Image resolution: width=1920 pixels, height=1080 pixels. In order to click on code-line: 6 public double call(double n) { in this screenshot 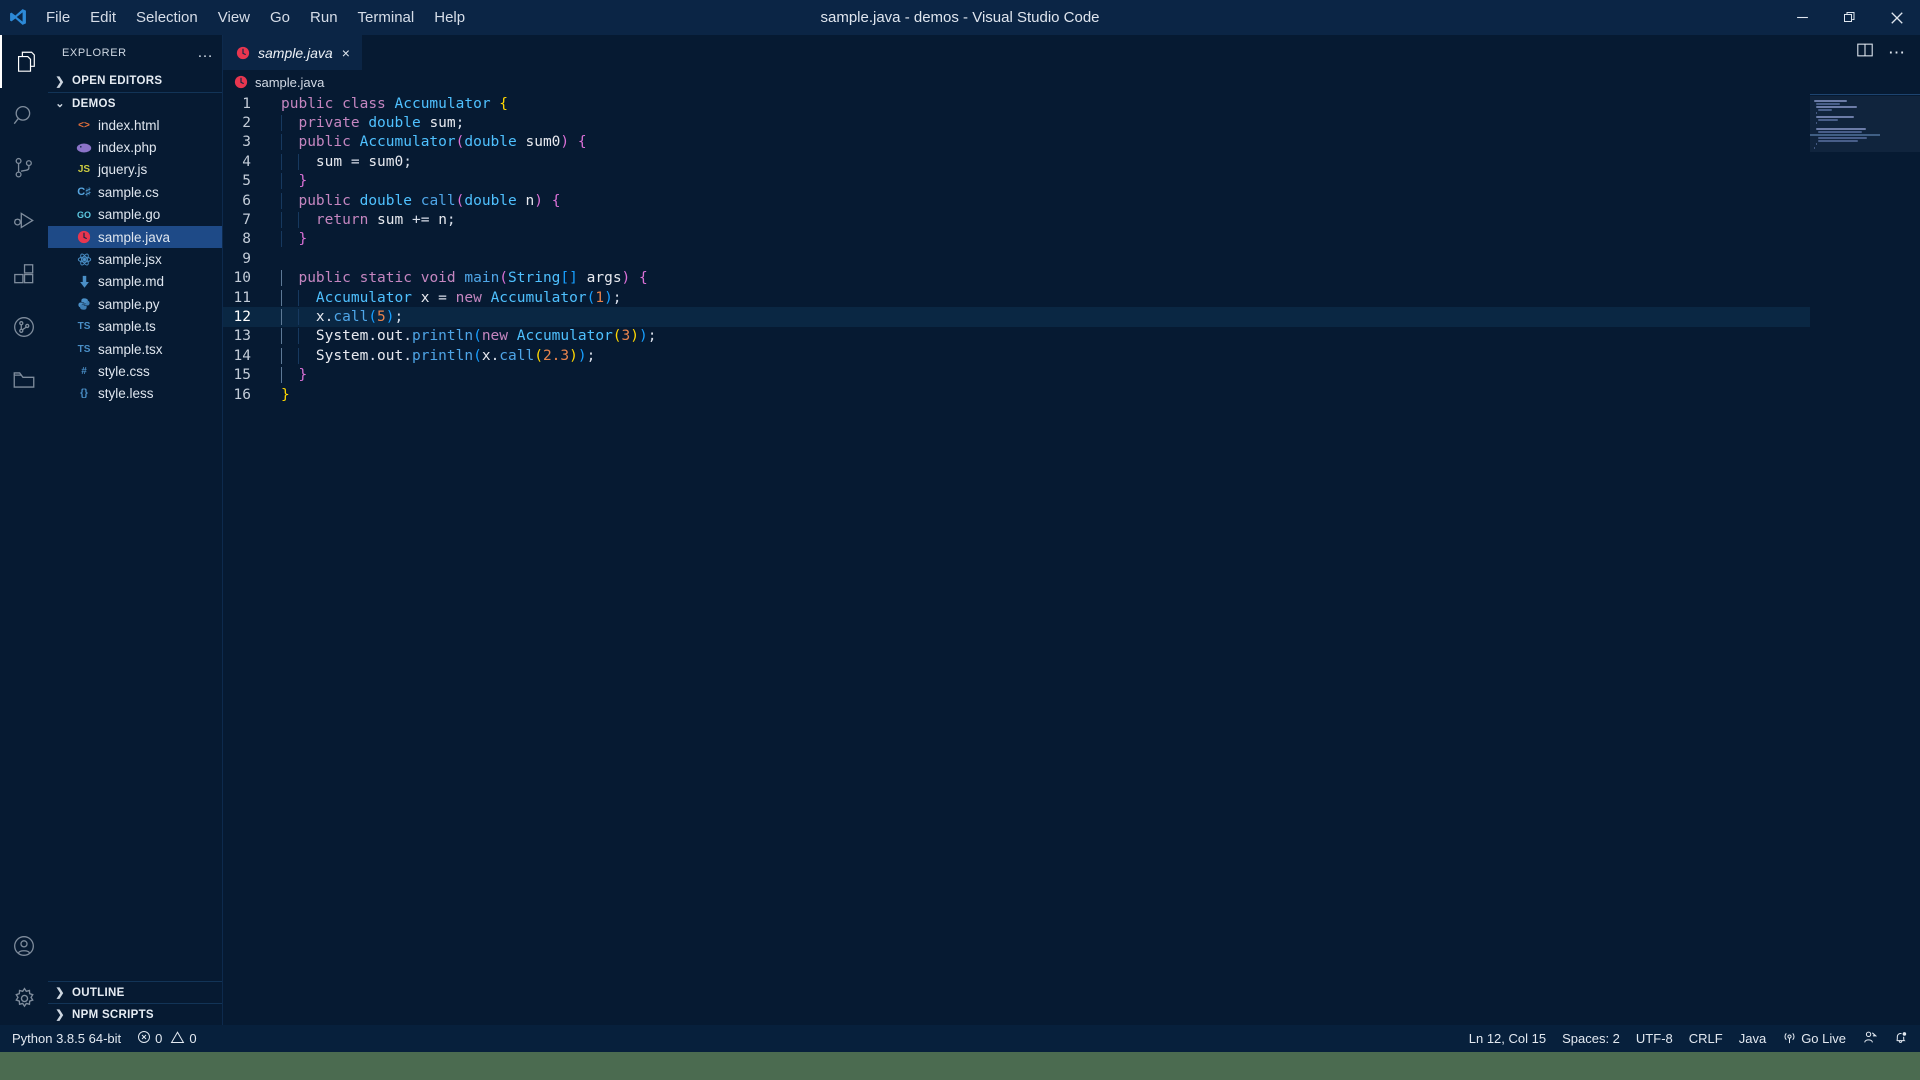, I will do `click(1016, 200)`.